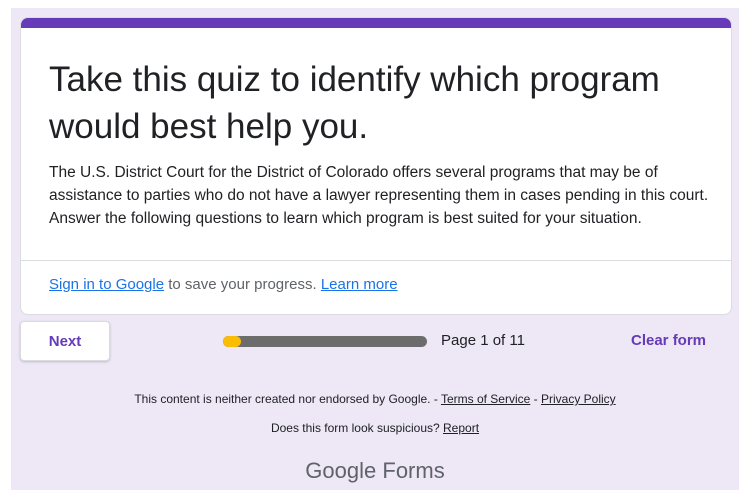  What do you see at coordinates (325, 341) in the screenshot?
I see `progress-bar` at bounding box center [325, 341].